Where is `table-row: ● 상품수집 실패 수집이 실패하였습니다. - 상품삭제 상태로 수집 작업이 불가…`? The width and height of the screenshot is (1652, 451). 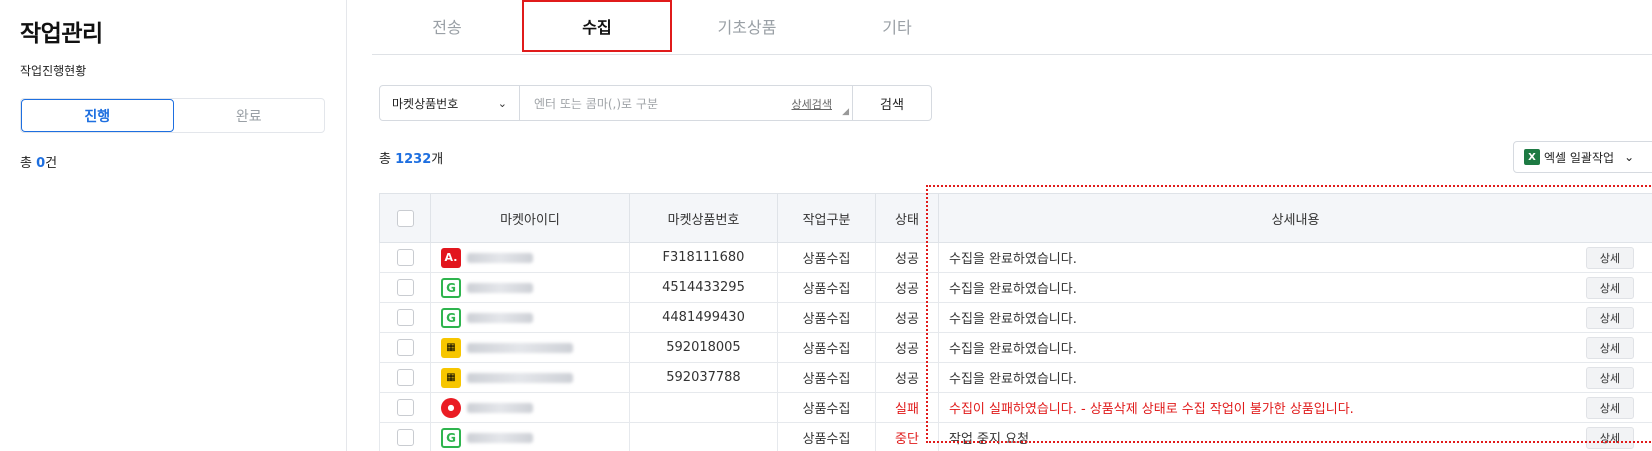
table-row: ● 상품수집 실패 수집이 실패하였습니다. - 상품삭제 상태로 수집 작업이 불가… is located at coordinates (1015, 407).